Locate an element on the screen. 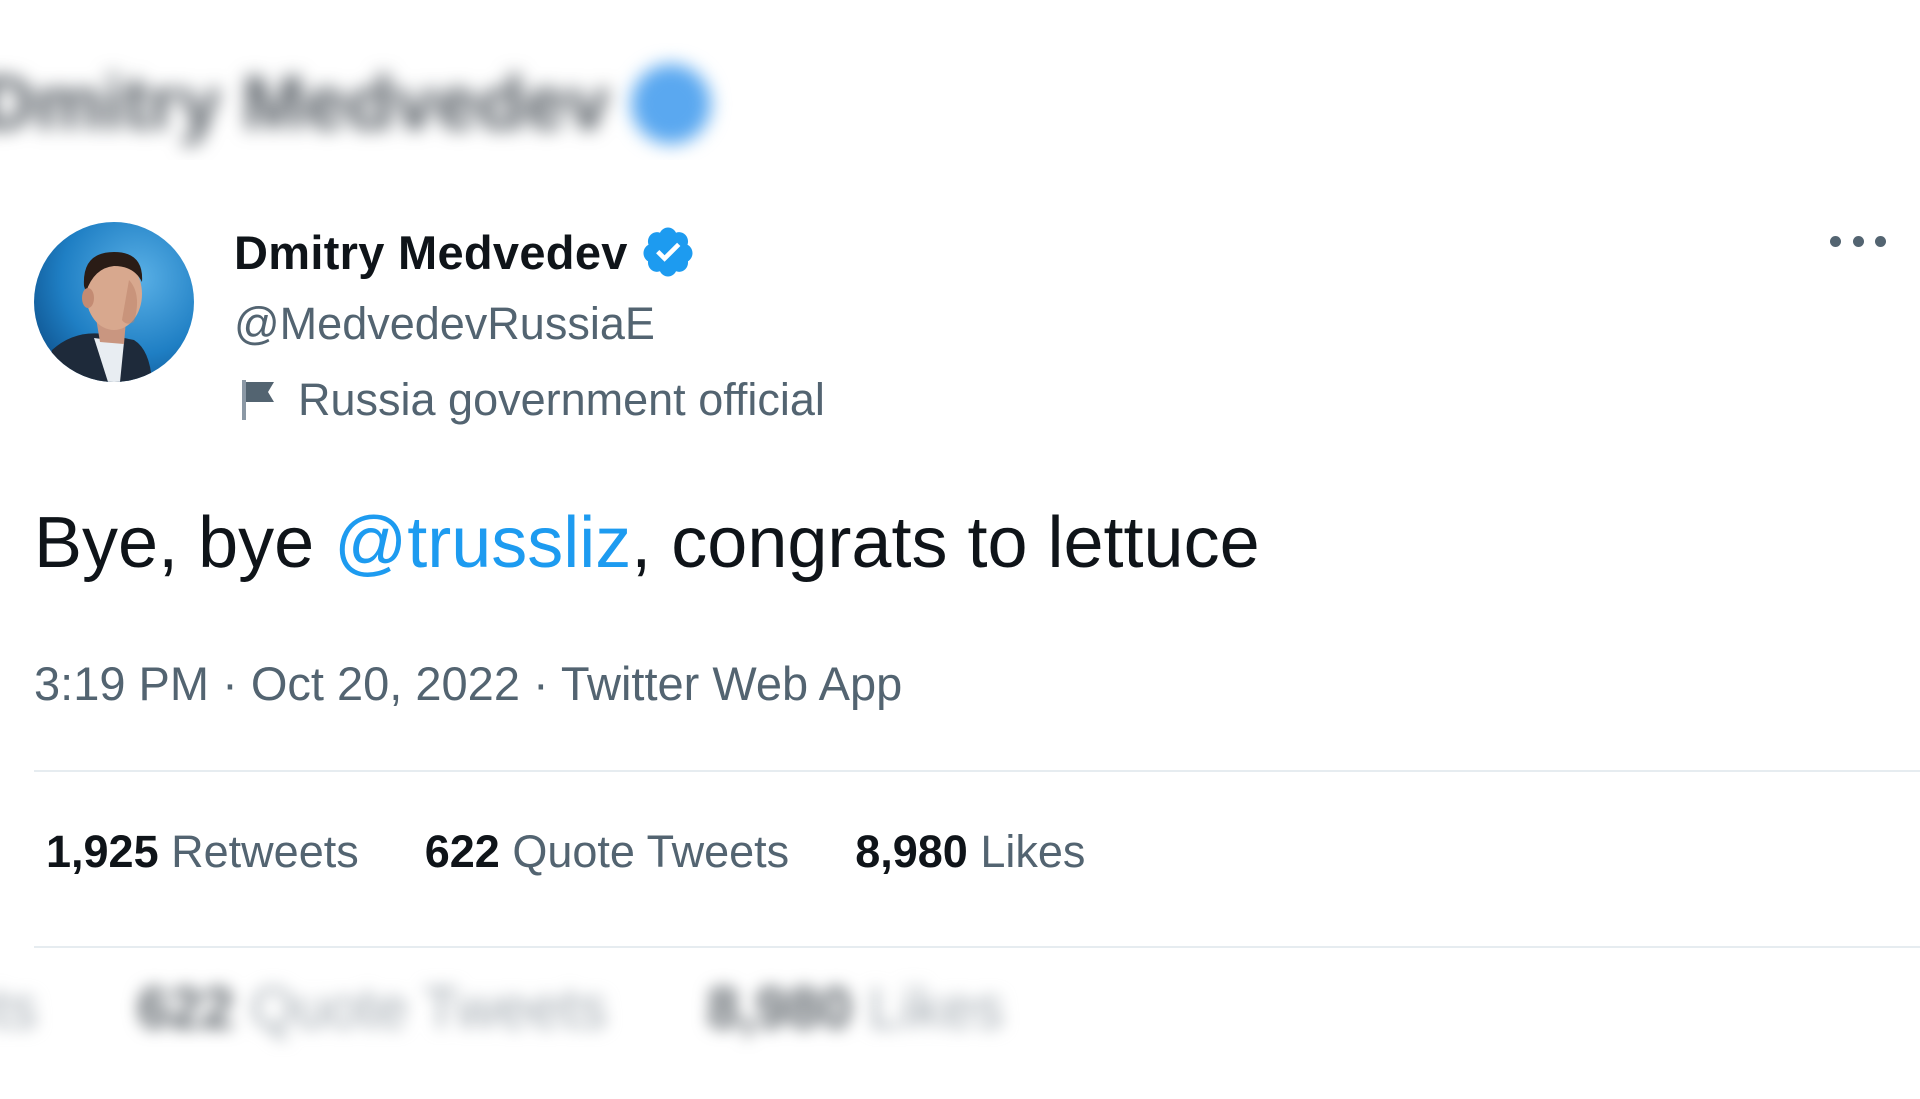  author-name-row: Dmitry Medvedev is located at coordinates (465, 252).